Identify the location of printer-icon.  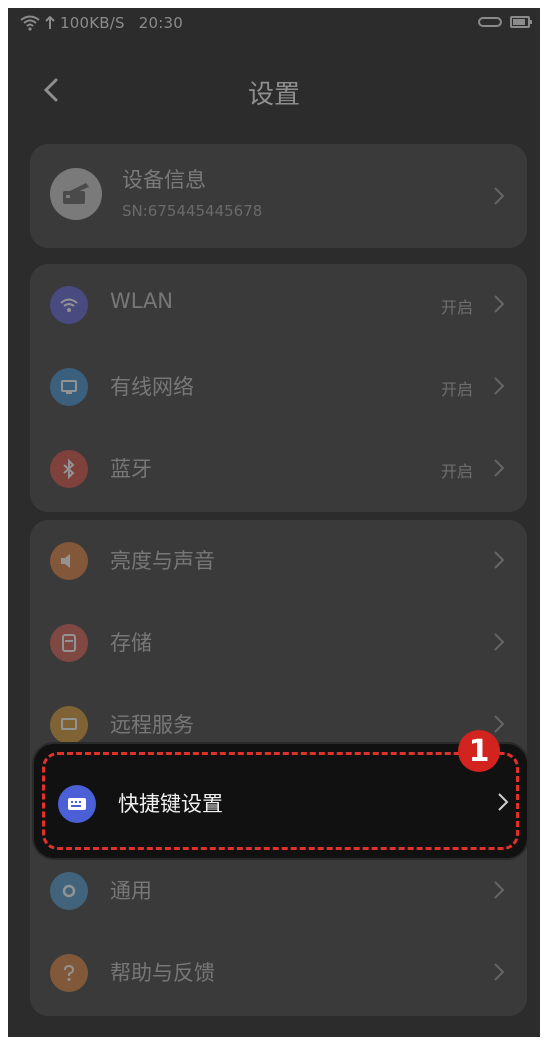
(76, 193).